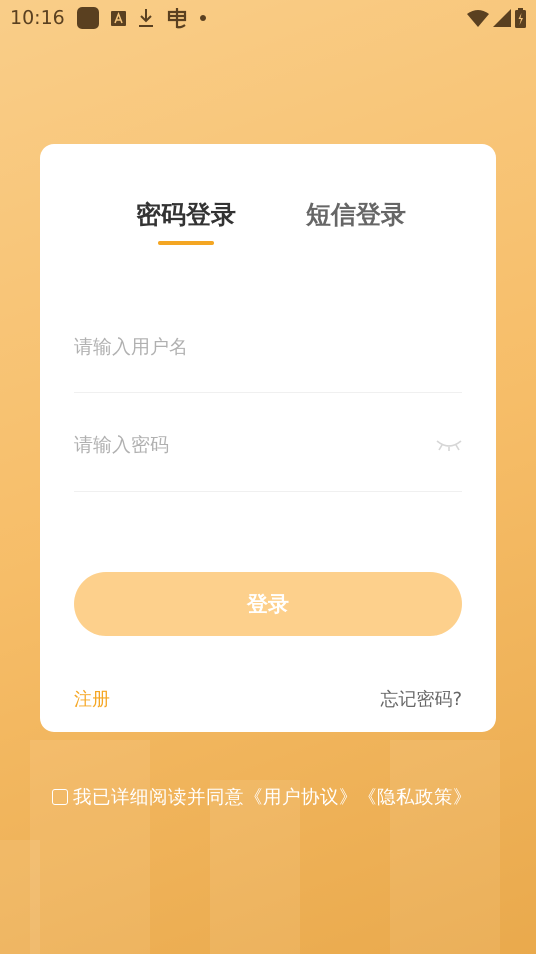 This screenshot has width=536, height=954. What do you see at coordinates (520, 18) in the screenshot?
I see `battery-icon` at bounding box center [520, 18].